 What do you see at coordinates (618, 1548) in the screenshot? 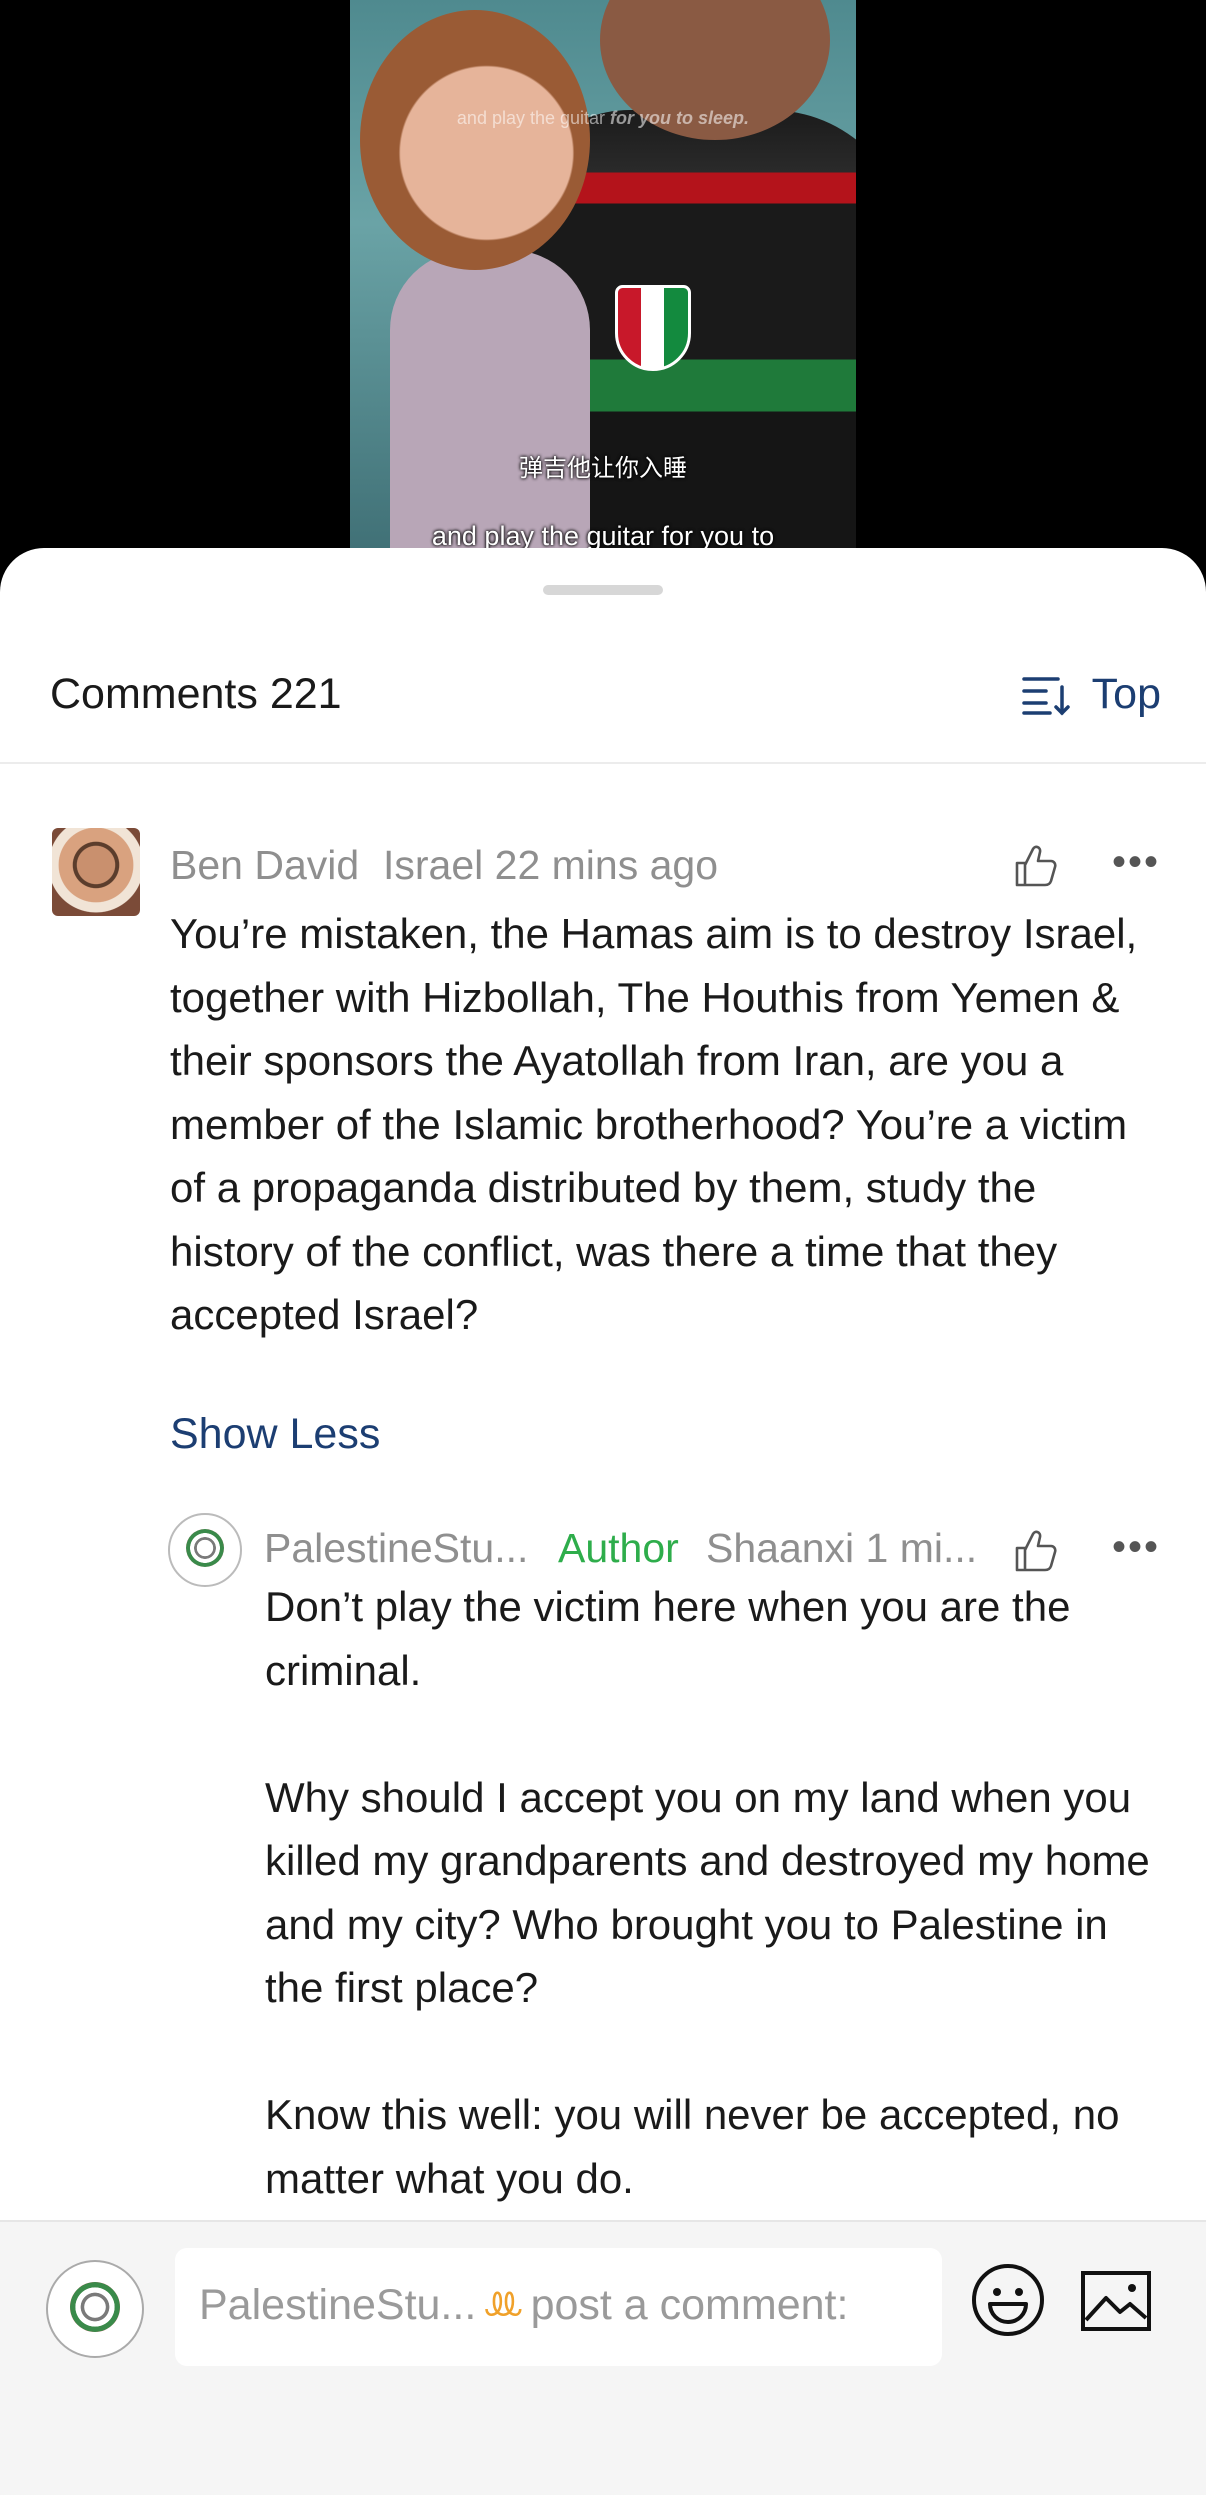
I see `author-badge: Author` at bounding box center [618, 1548].